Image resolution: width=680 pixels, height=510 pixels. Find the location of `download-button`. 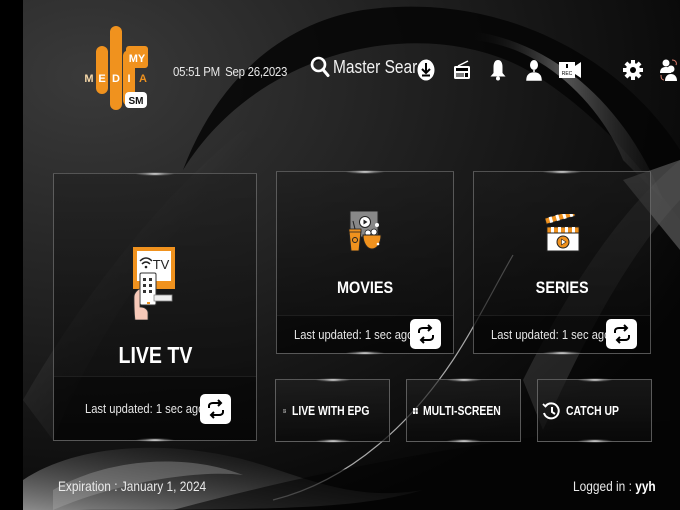

download-button is located at coordinates (426, 70).